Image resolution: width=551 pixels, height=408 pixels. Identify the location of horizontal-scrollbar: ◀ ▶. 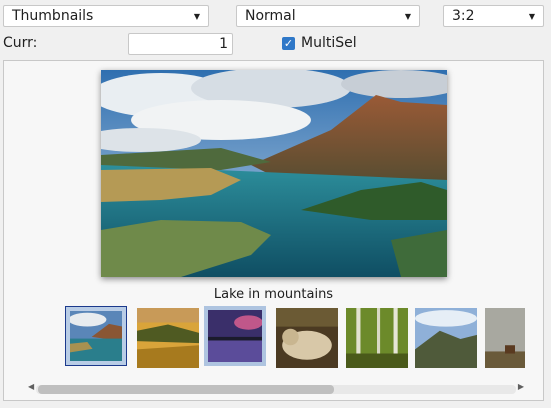
(276, 389).